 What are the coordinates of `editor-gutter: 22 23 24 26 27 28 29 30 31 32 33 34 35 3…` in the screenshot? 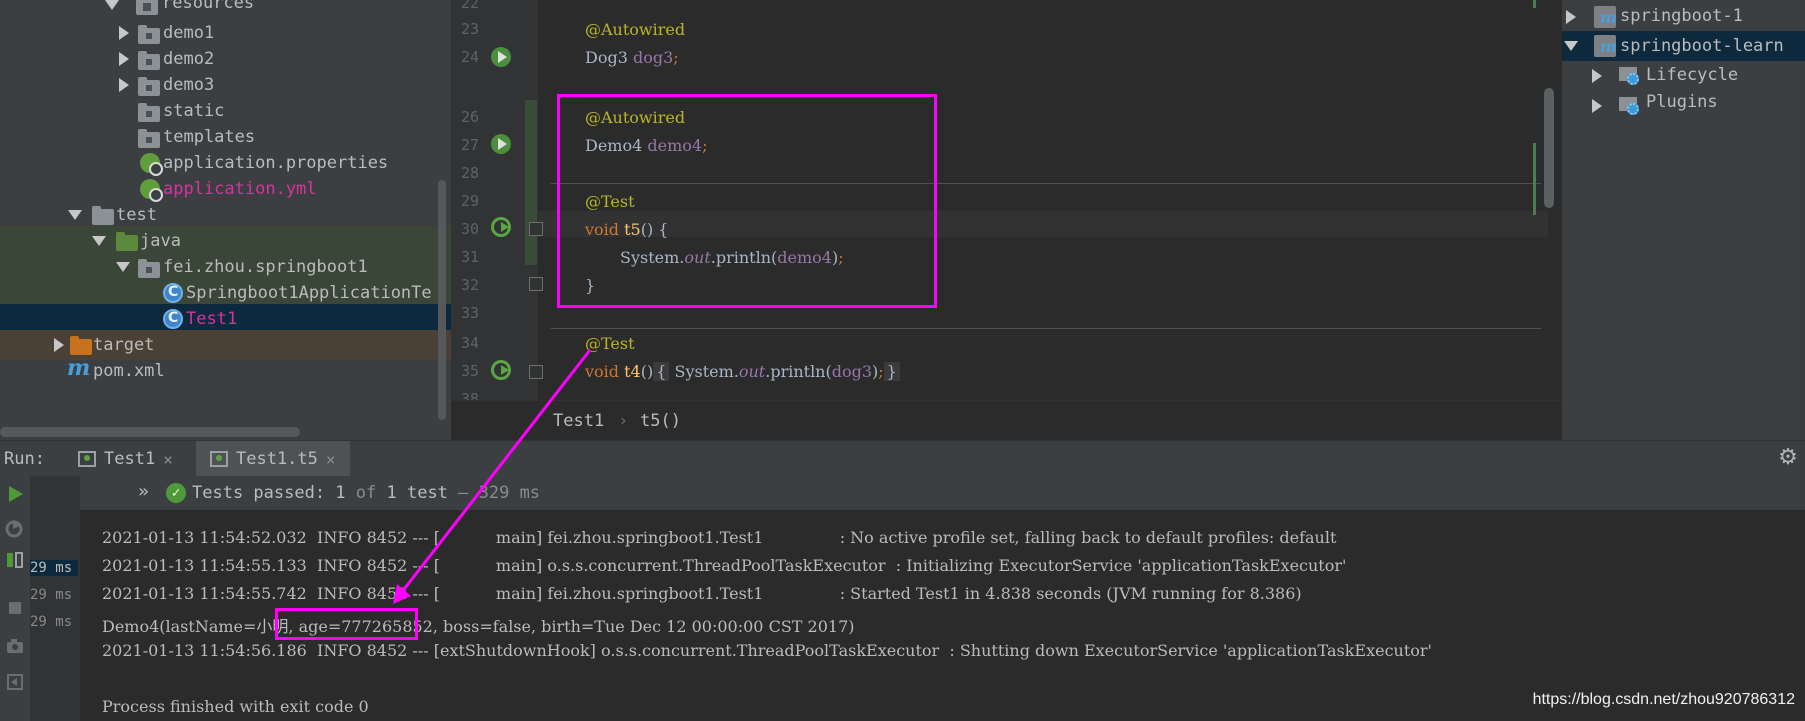 It's located at (497, 200).